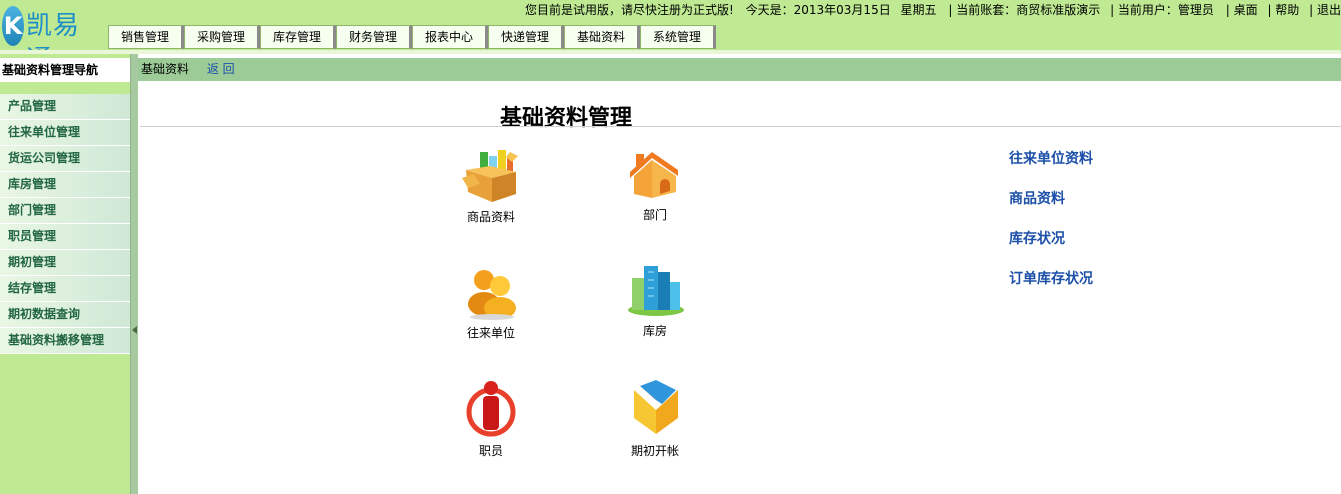 The image size is (1341, 494). I want to click on sidebar-item-products: 产品管理, so click(65, 107).